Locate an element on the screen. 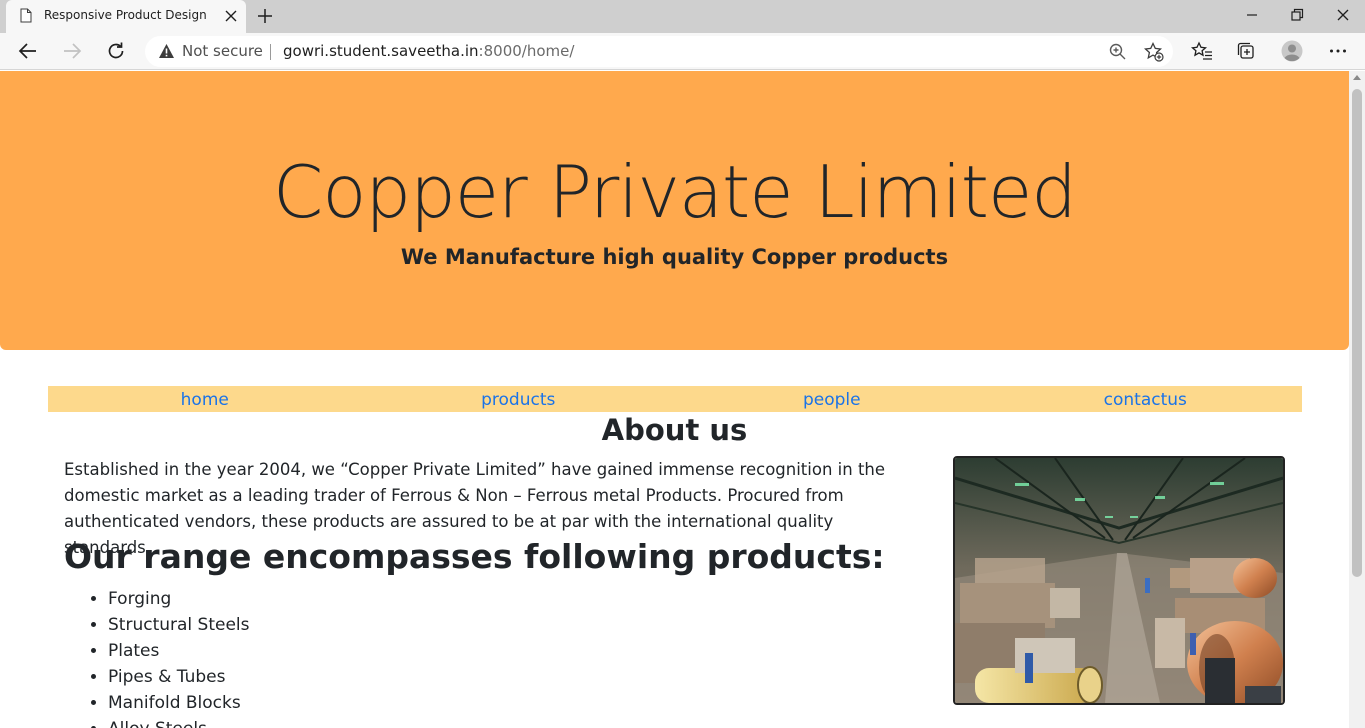 Image resolution: width=1365 pixels, height=728 pixels. scroll-up-arrow is located at coordinates (1357, 77).